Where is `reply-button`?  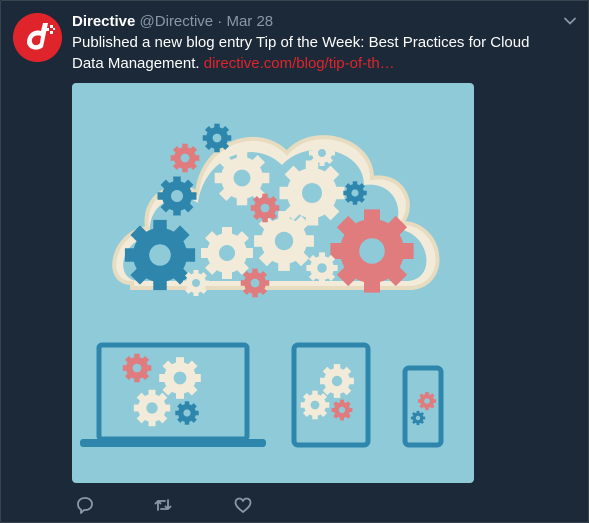
reply-button is located at coordinates (85, 505).